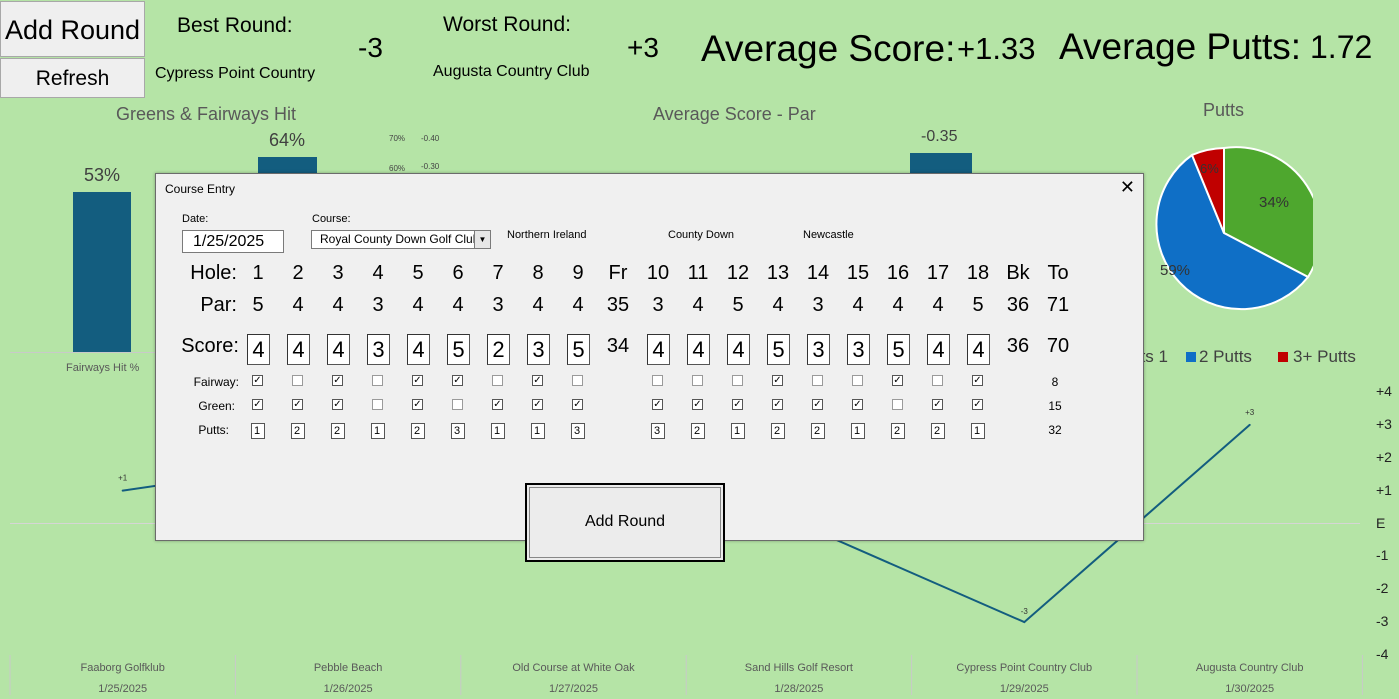 This screenshot has height=699, width=1399. What do you see at coordinates (978, 305) in the screenshot?
I see `par-19: 5` at bounding box center [978, 305].